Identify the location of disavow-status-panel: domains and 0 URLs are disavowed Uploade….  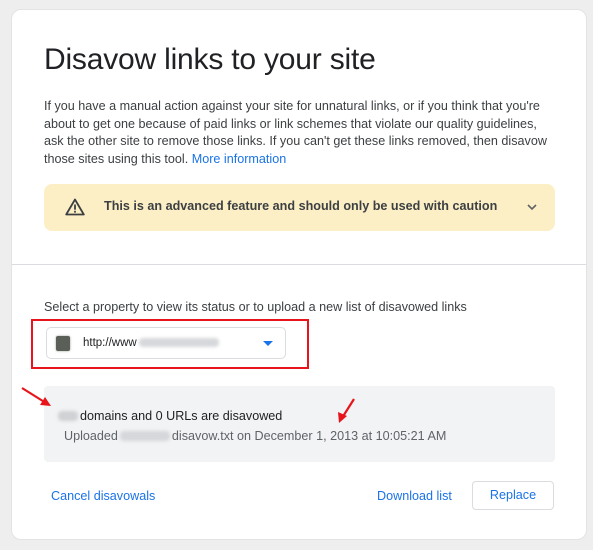
(299, 424).